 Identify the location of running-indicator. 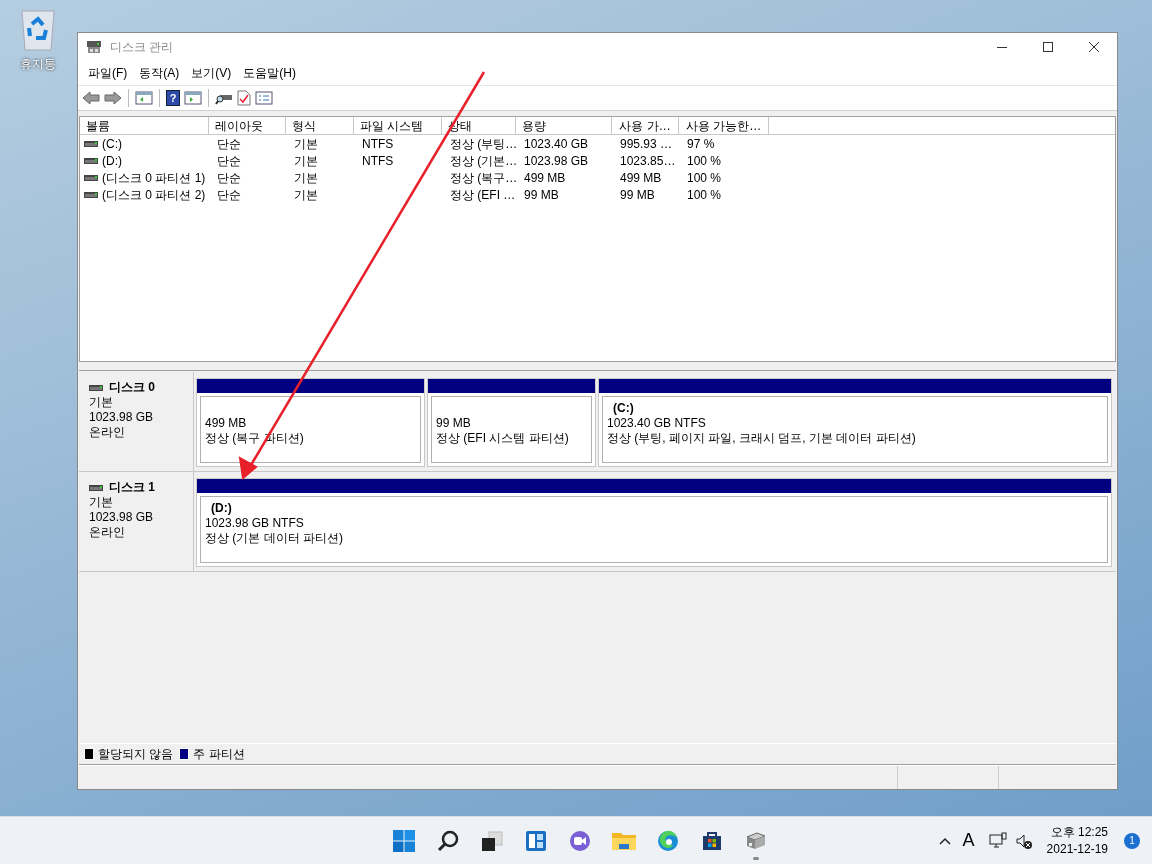
(756, 858).